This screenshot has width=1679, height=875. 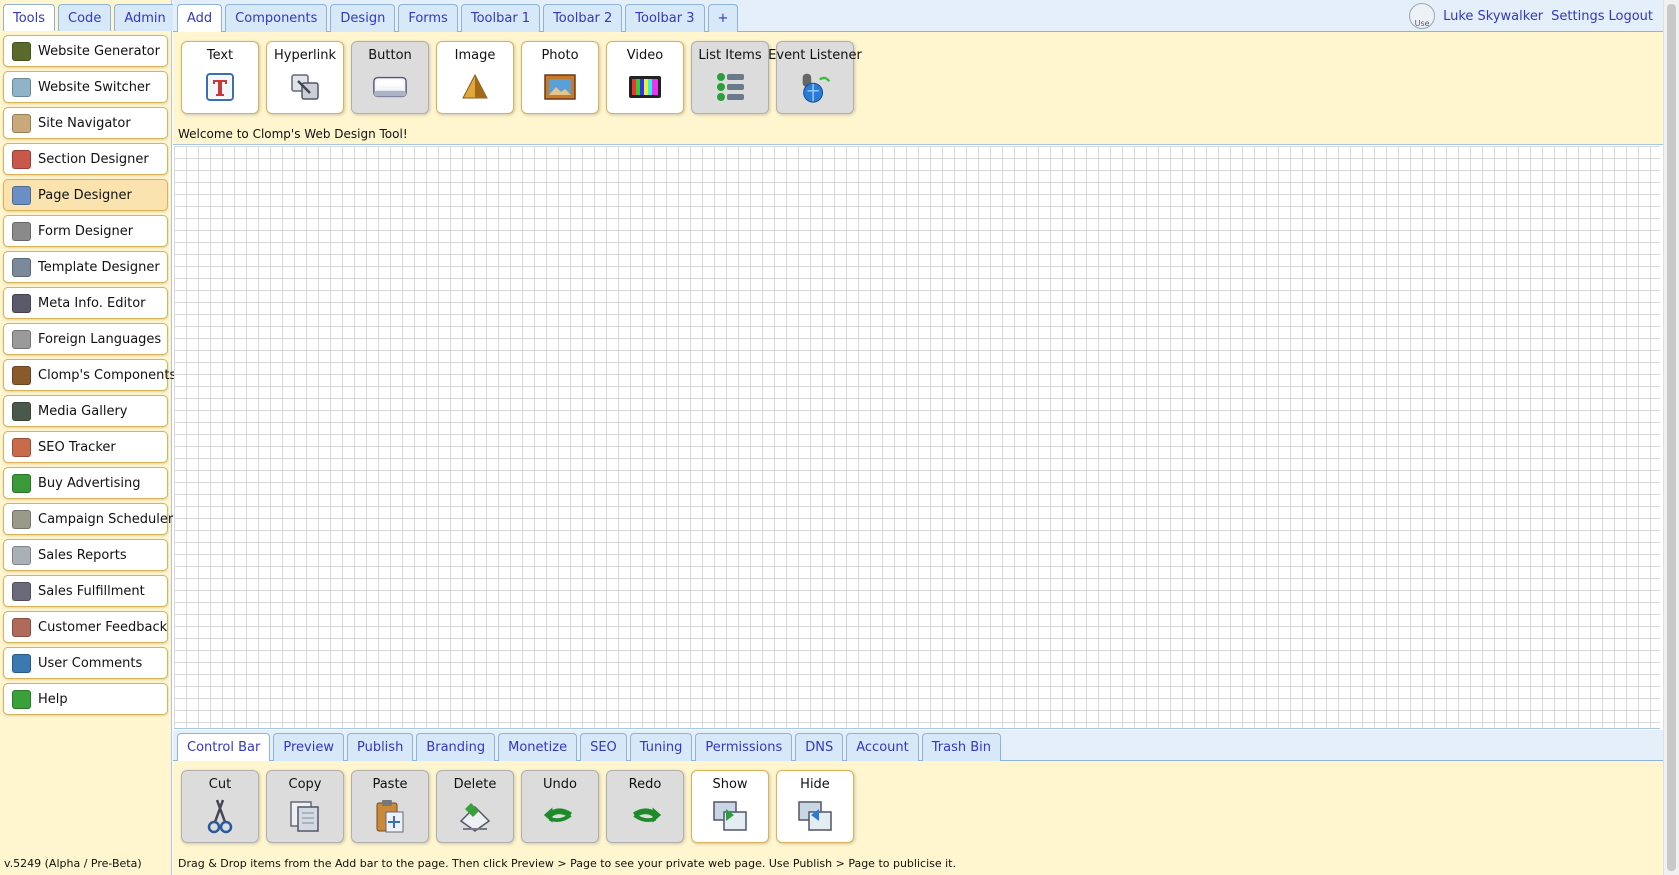 I want to click on tab-dns: DNS, so click(x=819, y=747).